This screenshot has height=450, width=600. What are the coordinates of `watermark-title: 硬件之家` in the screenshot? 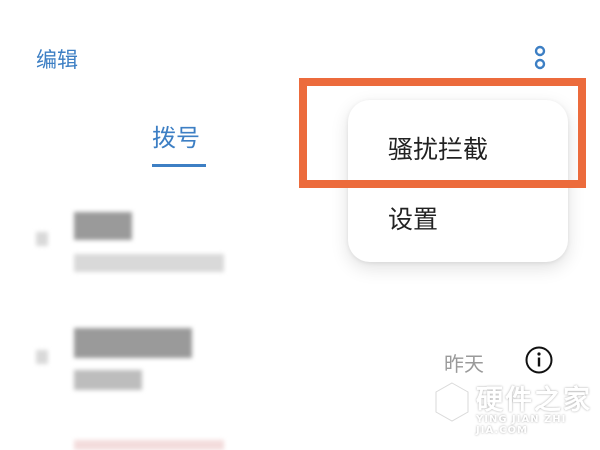 It's located at (534, 400).